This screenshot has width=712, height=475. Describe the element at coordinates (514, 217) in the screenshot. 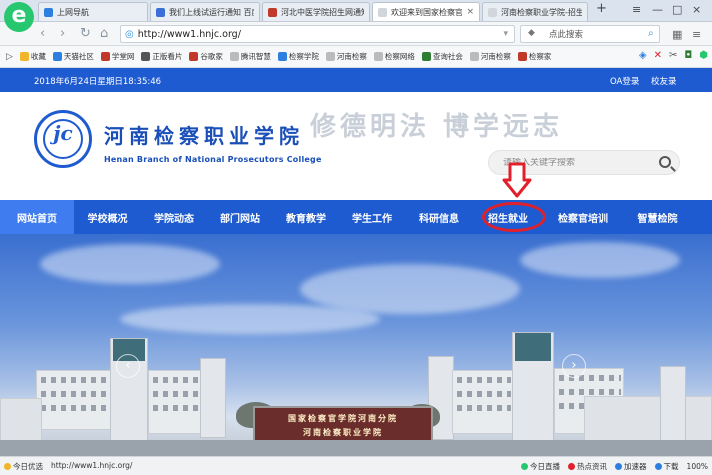

I see `annotation-circle` at that location.